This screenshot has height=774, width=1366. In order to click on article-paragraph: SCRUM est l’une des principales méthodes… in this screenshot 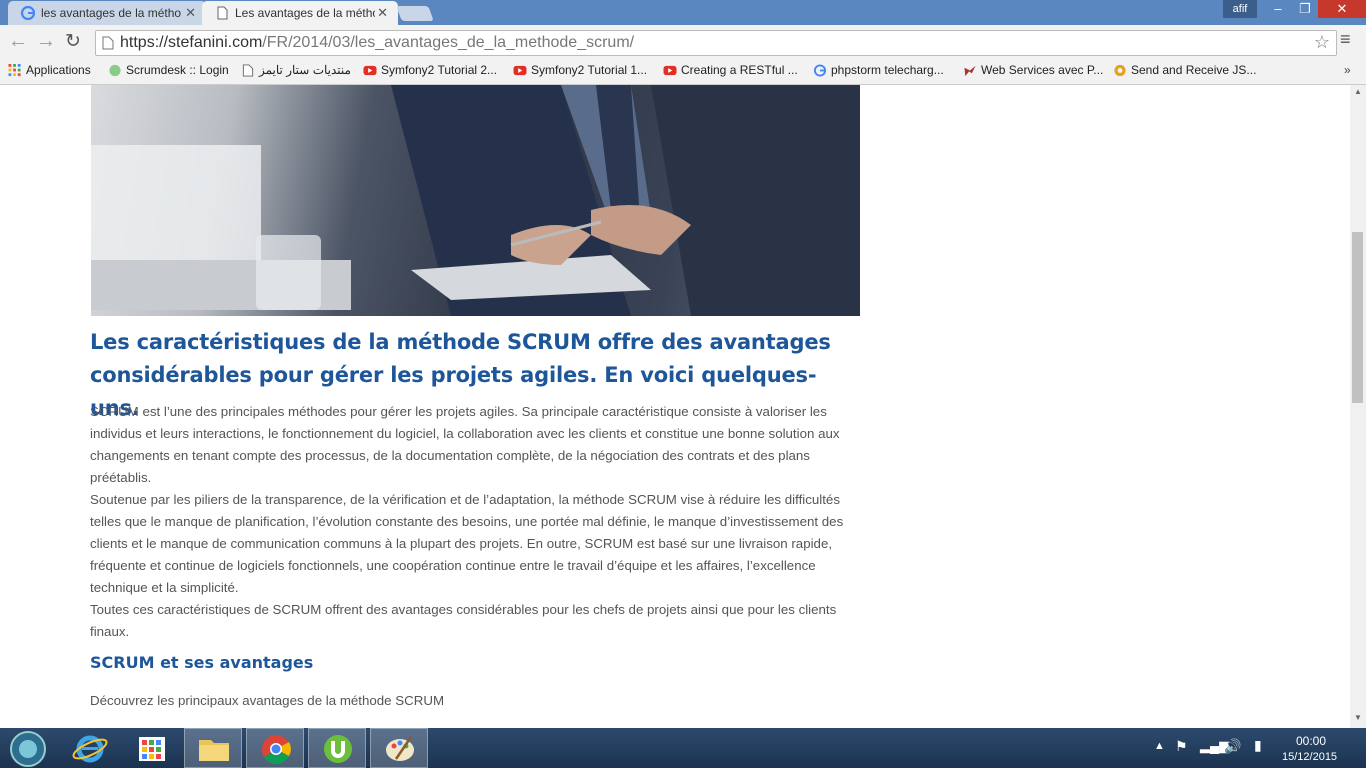, I will do `click(465, 444)`.